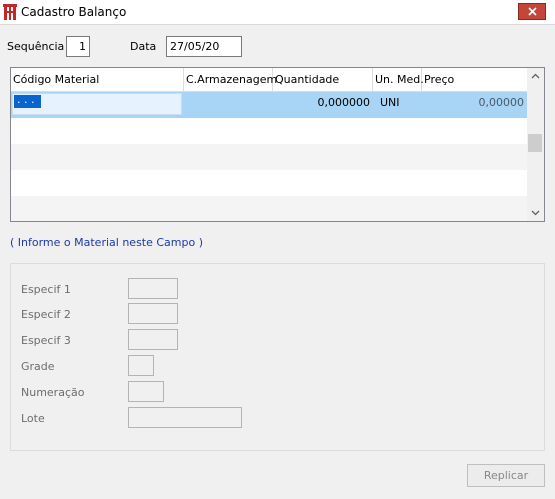  Describe the element at coordinates (204, 46) in the screenshot. I see `date-field: 27/05/20` at that location.